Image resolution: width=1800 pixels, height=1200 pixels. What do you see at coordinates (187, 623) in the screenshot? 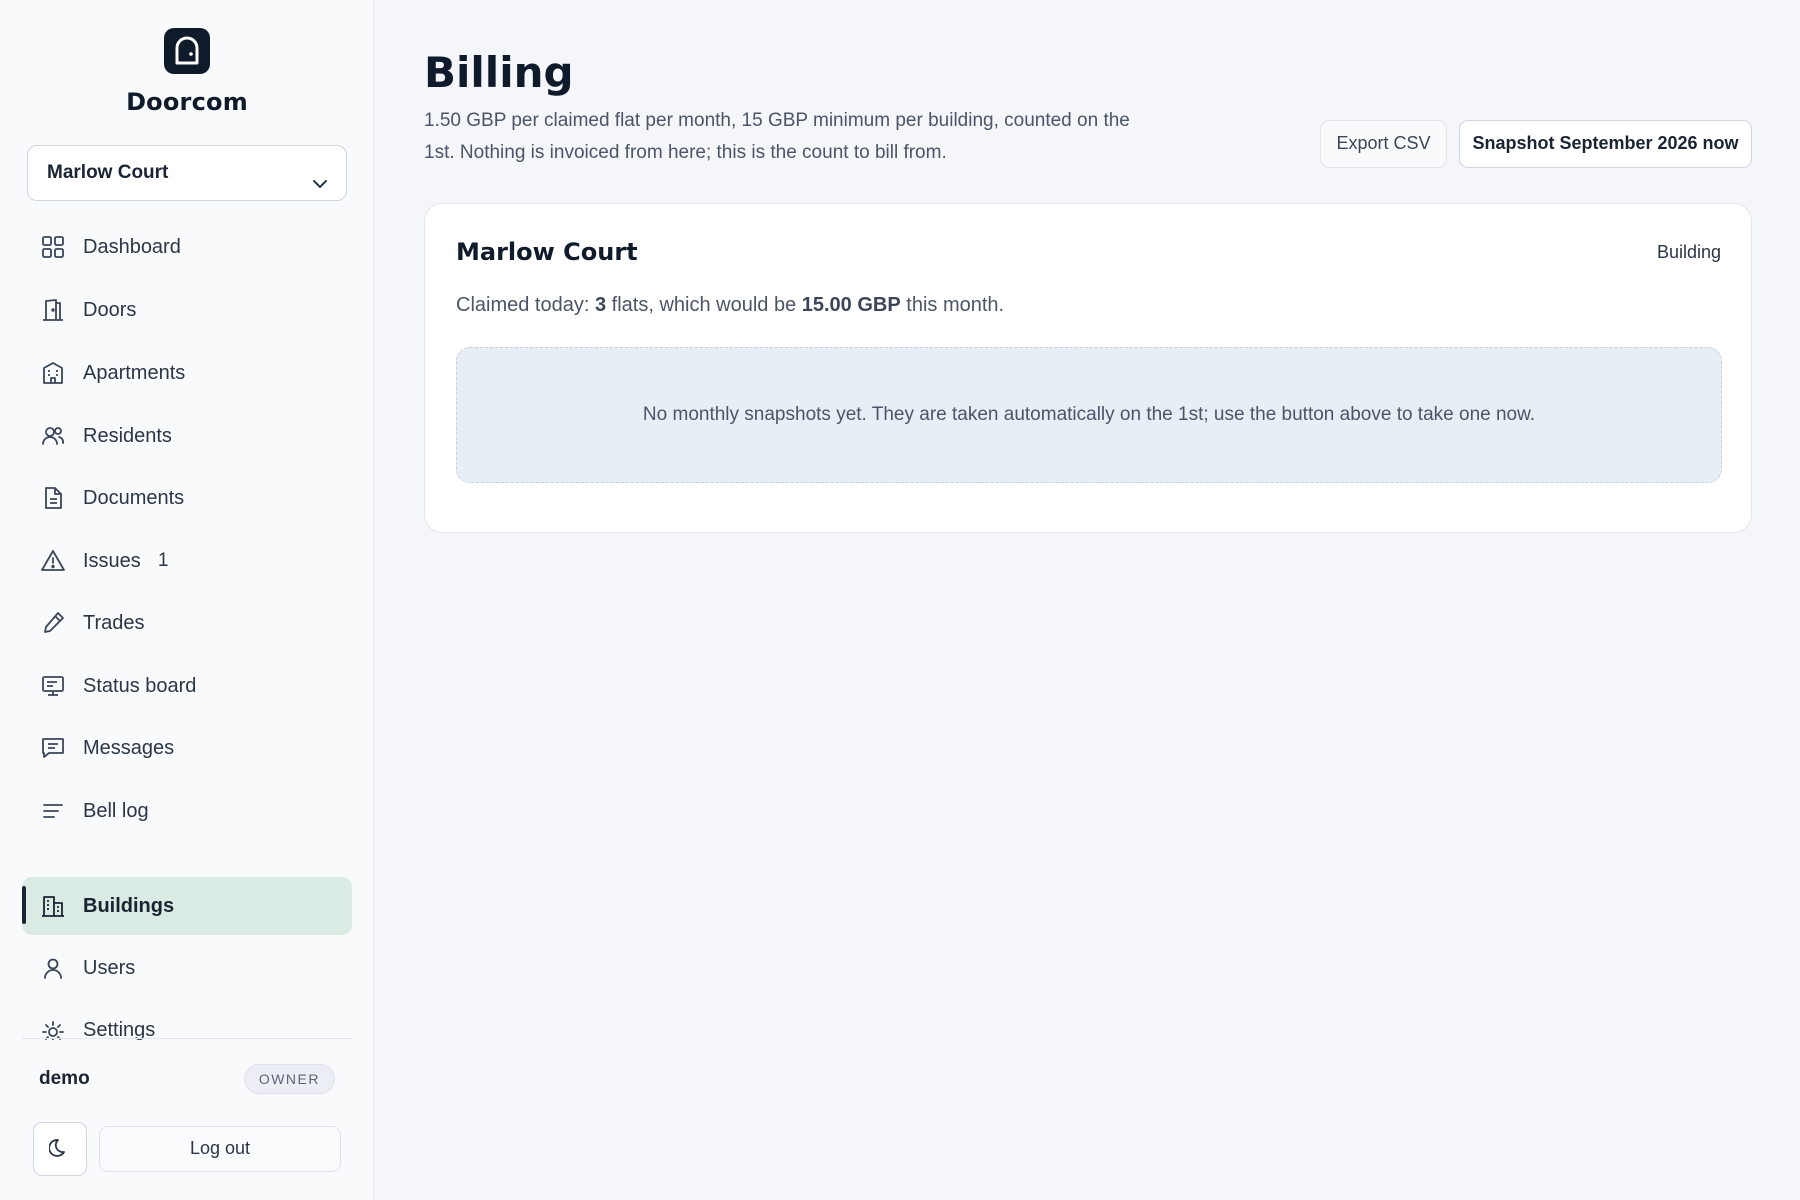
I see `sidebar-item-trades: Trades` at bounding box center [187, 623].